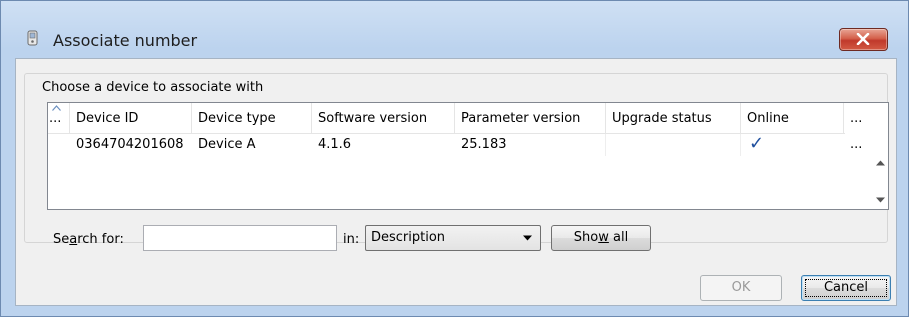  Describe the element at coordinates (252, 118) in the screenshot. I see `column-header-device-type: Device type` at that location.